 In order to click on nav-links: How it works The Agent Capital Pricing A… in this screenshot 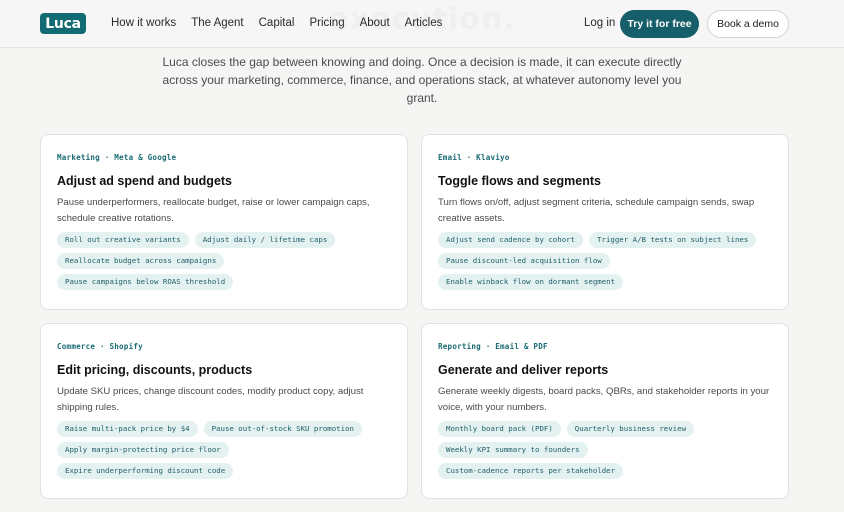, I will do `click(284, 23)`.